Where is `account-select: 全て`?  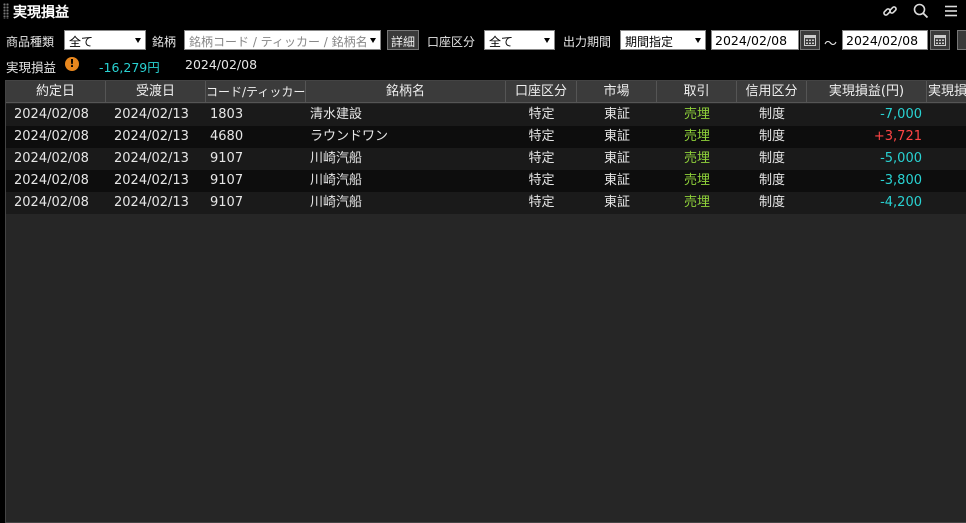
account-select: 全て is located at coordinates (519, 40).